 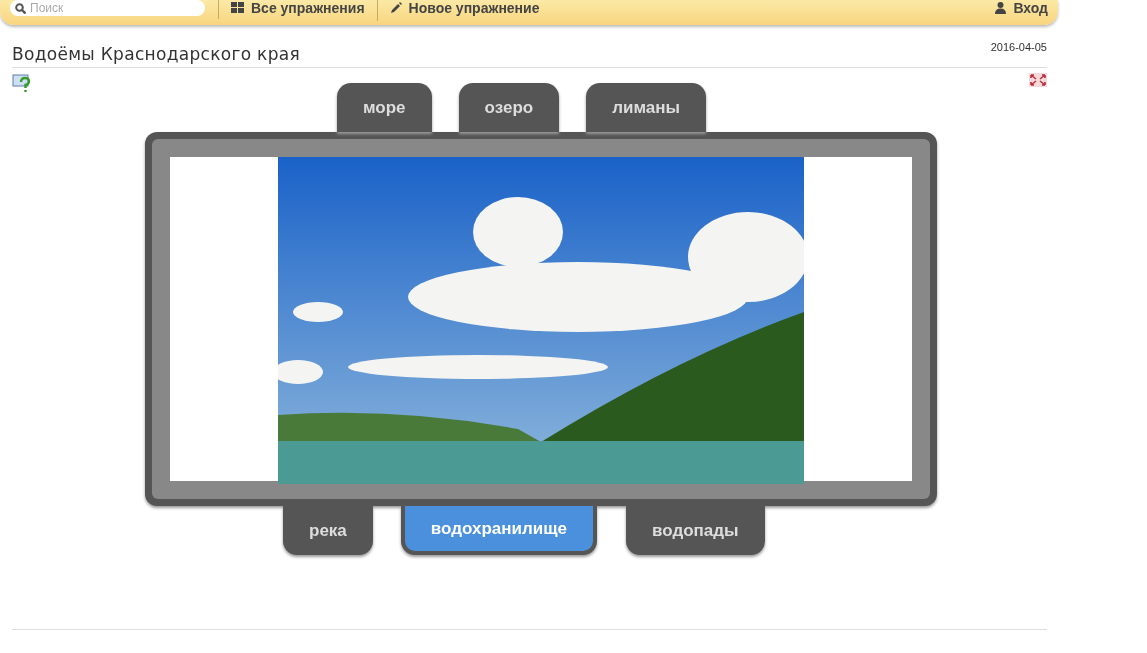 What do you see at coordinates (509, 107) in the screenshot?
I see `tab: озеро` at bounding box center [509, 107].